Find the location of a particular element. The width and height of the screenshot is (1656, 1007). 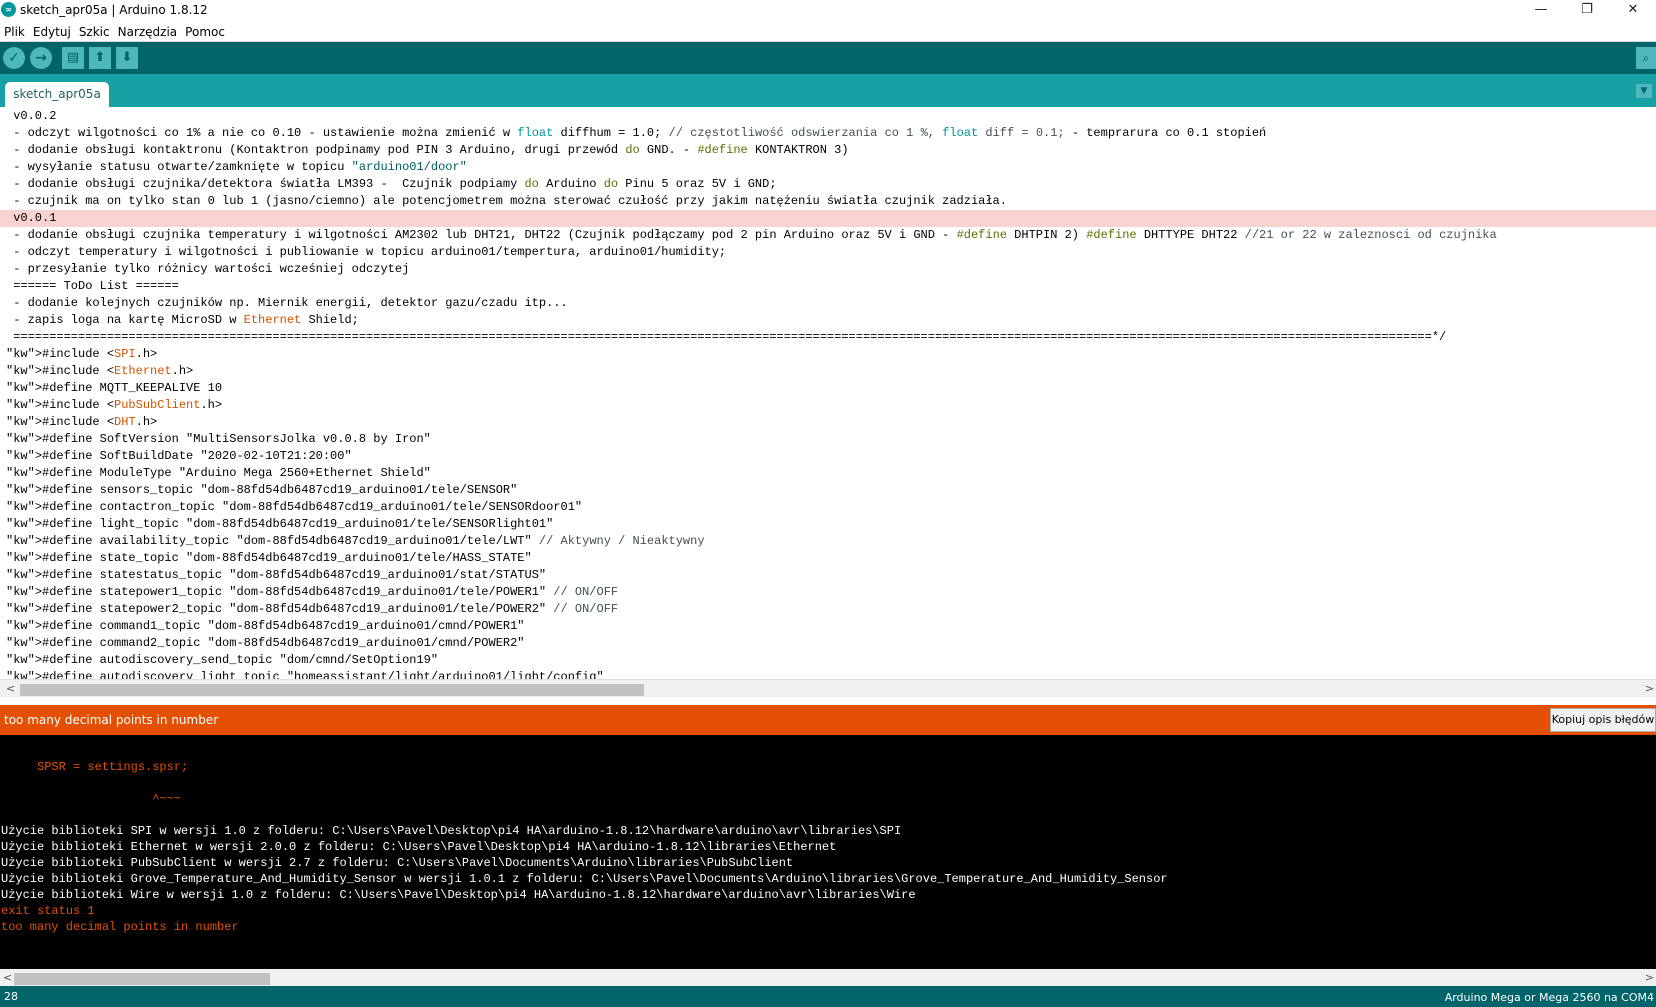

arduino-logo-icon: ∞ is located at coordinates (8, 9).